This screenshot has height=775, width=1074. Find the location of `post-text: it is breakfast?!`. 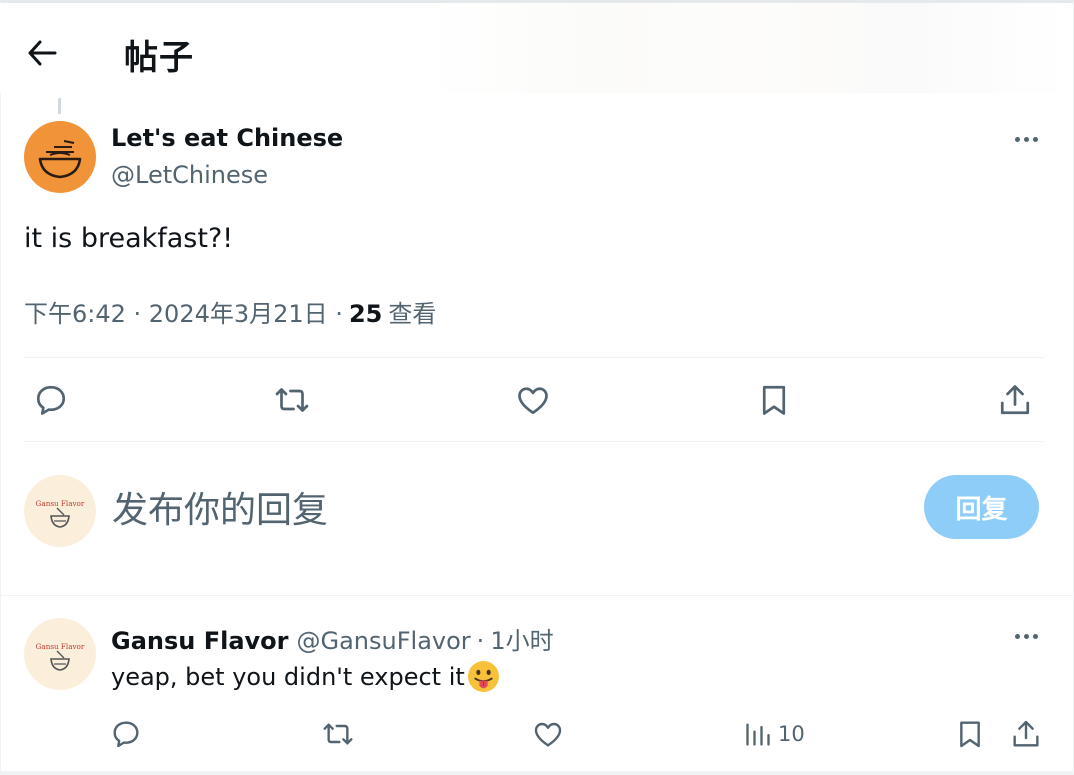

post-text: it is breakfast?! is located at coordinates (129, 238).